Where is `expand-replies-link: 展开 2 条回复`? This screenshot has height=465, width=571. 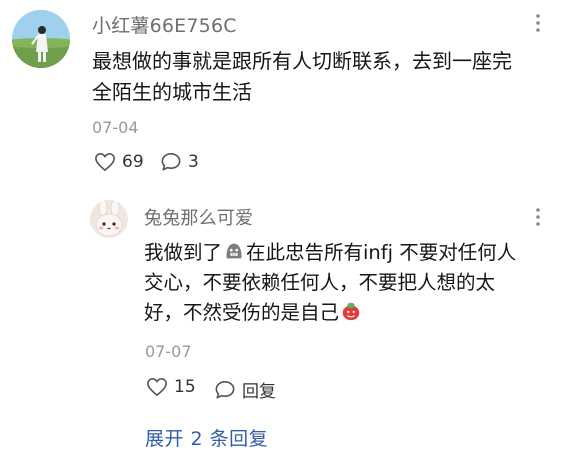 expand-replies-link: 展开 2 条回复 is located at coordinates (206, 437).